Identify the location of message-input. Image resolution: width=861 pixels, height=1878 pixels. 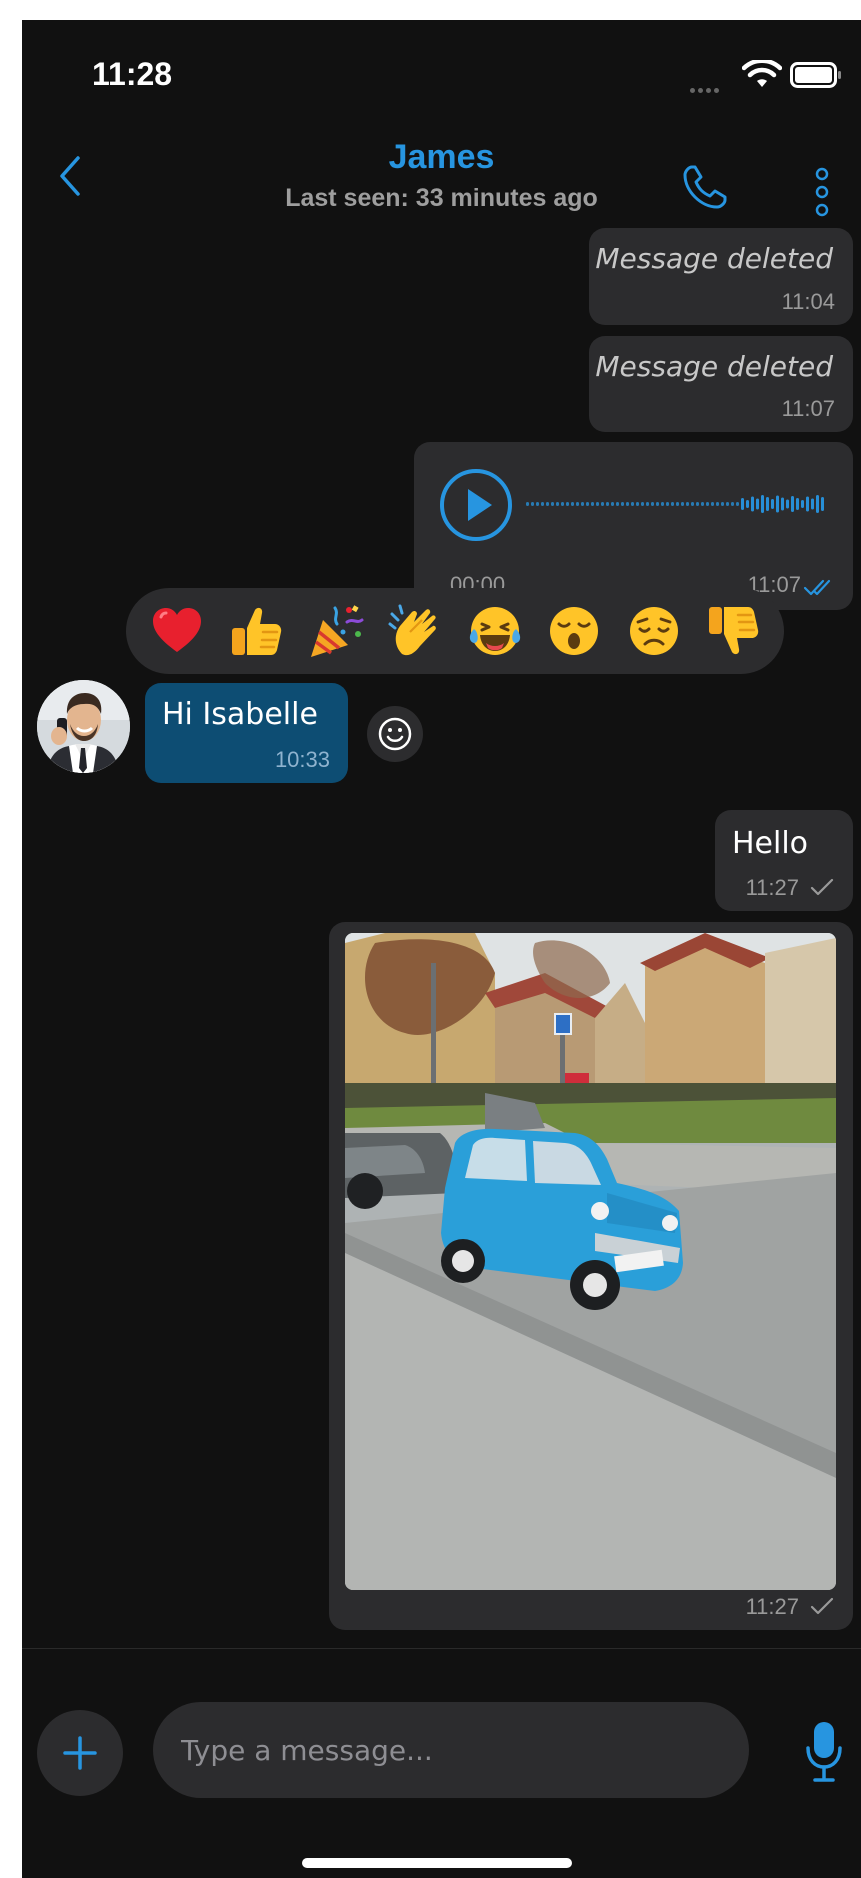
(451, 1750).